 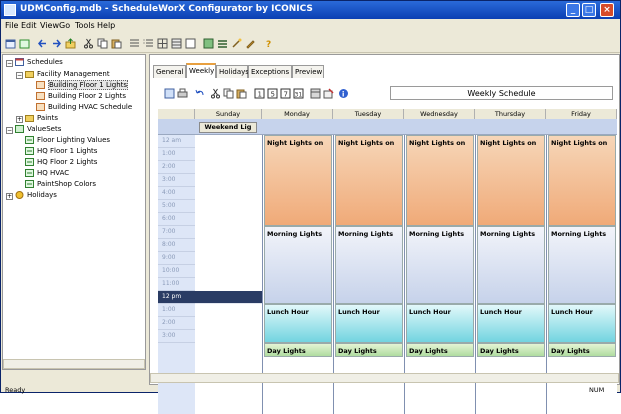 What do you see at coordinates (268, 43) in the screenshot?
I see `help-icon: ?` at bounding box center [268, 43].